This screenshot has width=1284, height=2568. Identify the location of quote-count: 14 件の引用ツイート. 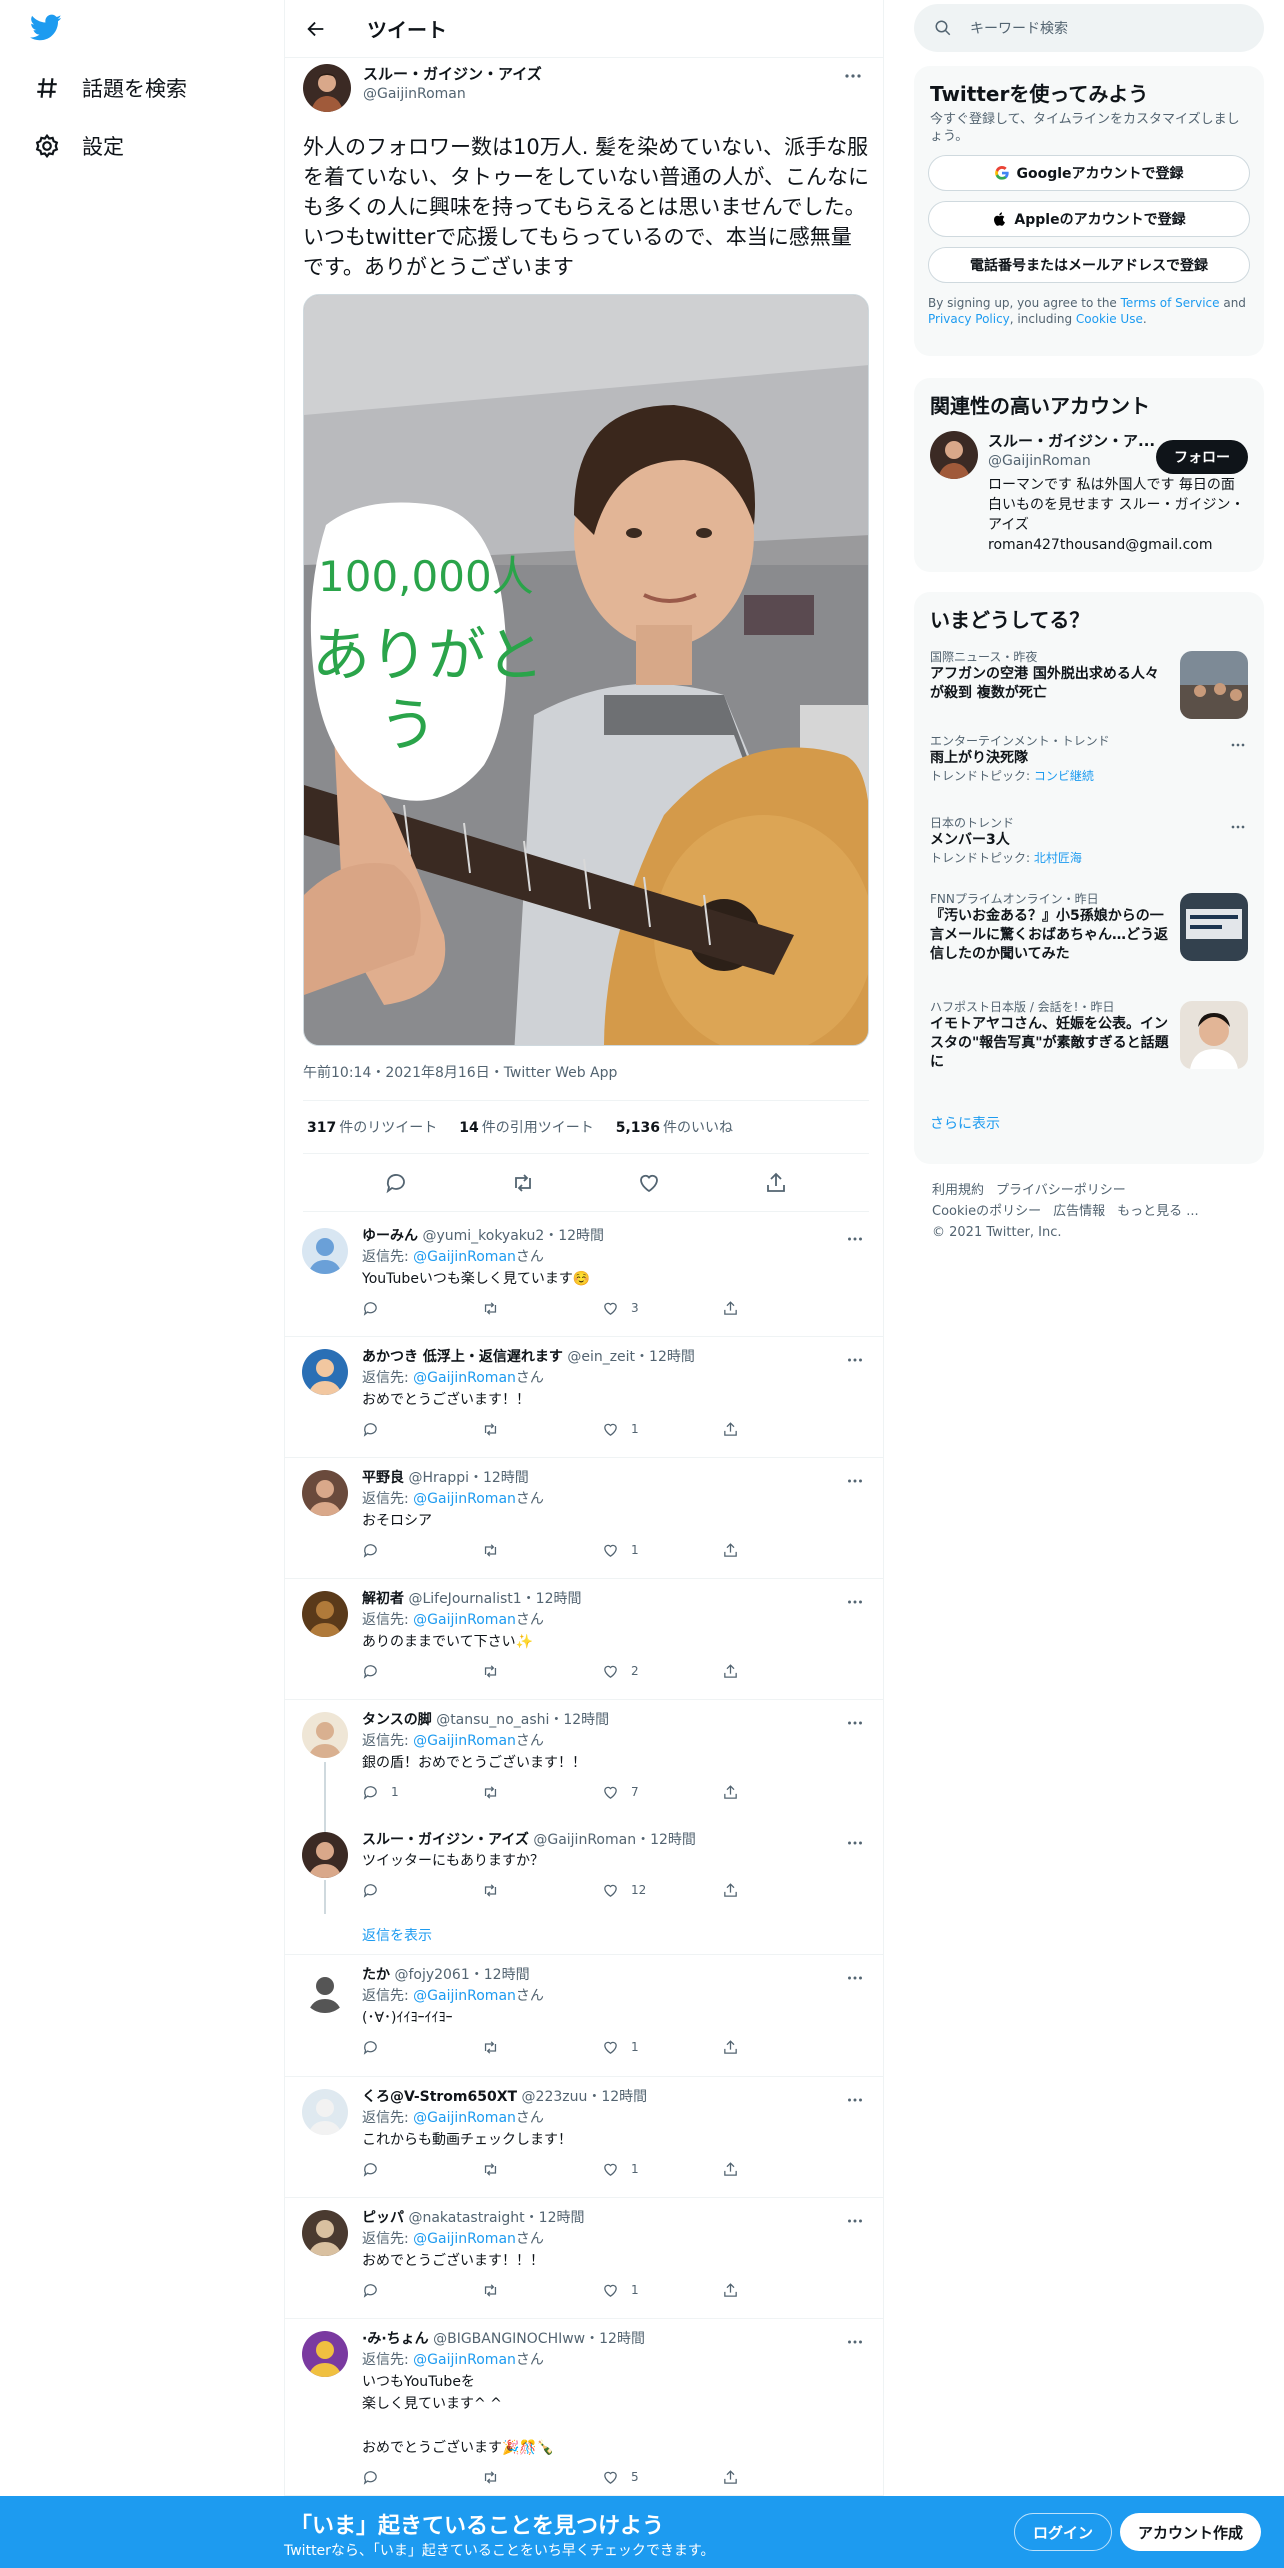
(526, 1127).